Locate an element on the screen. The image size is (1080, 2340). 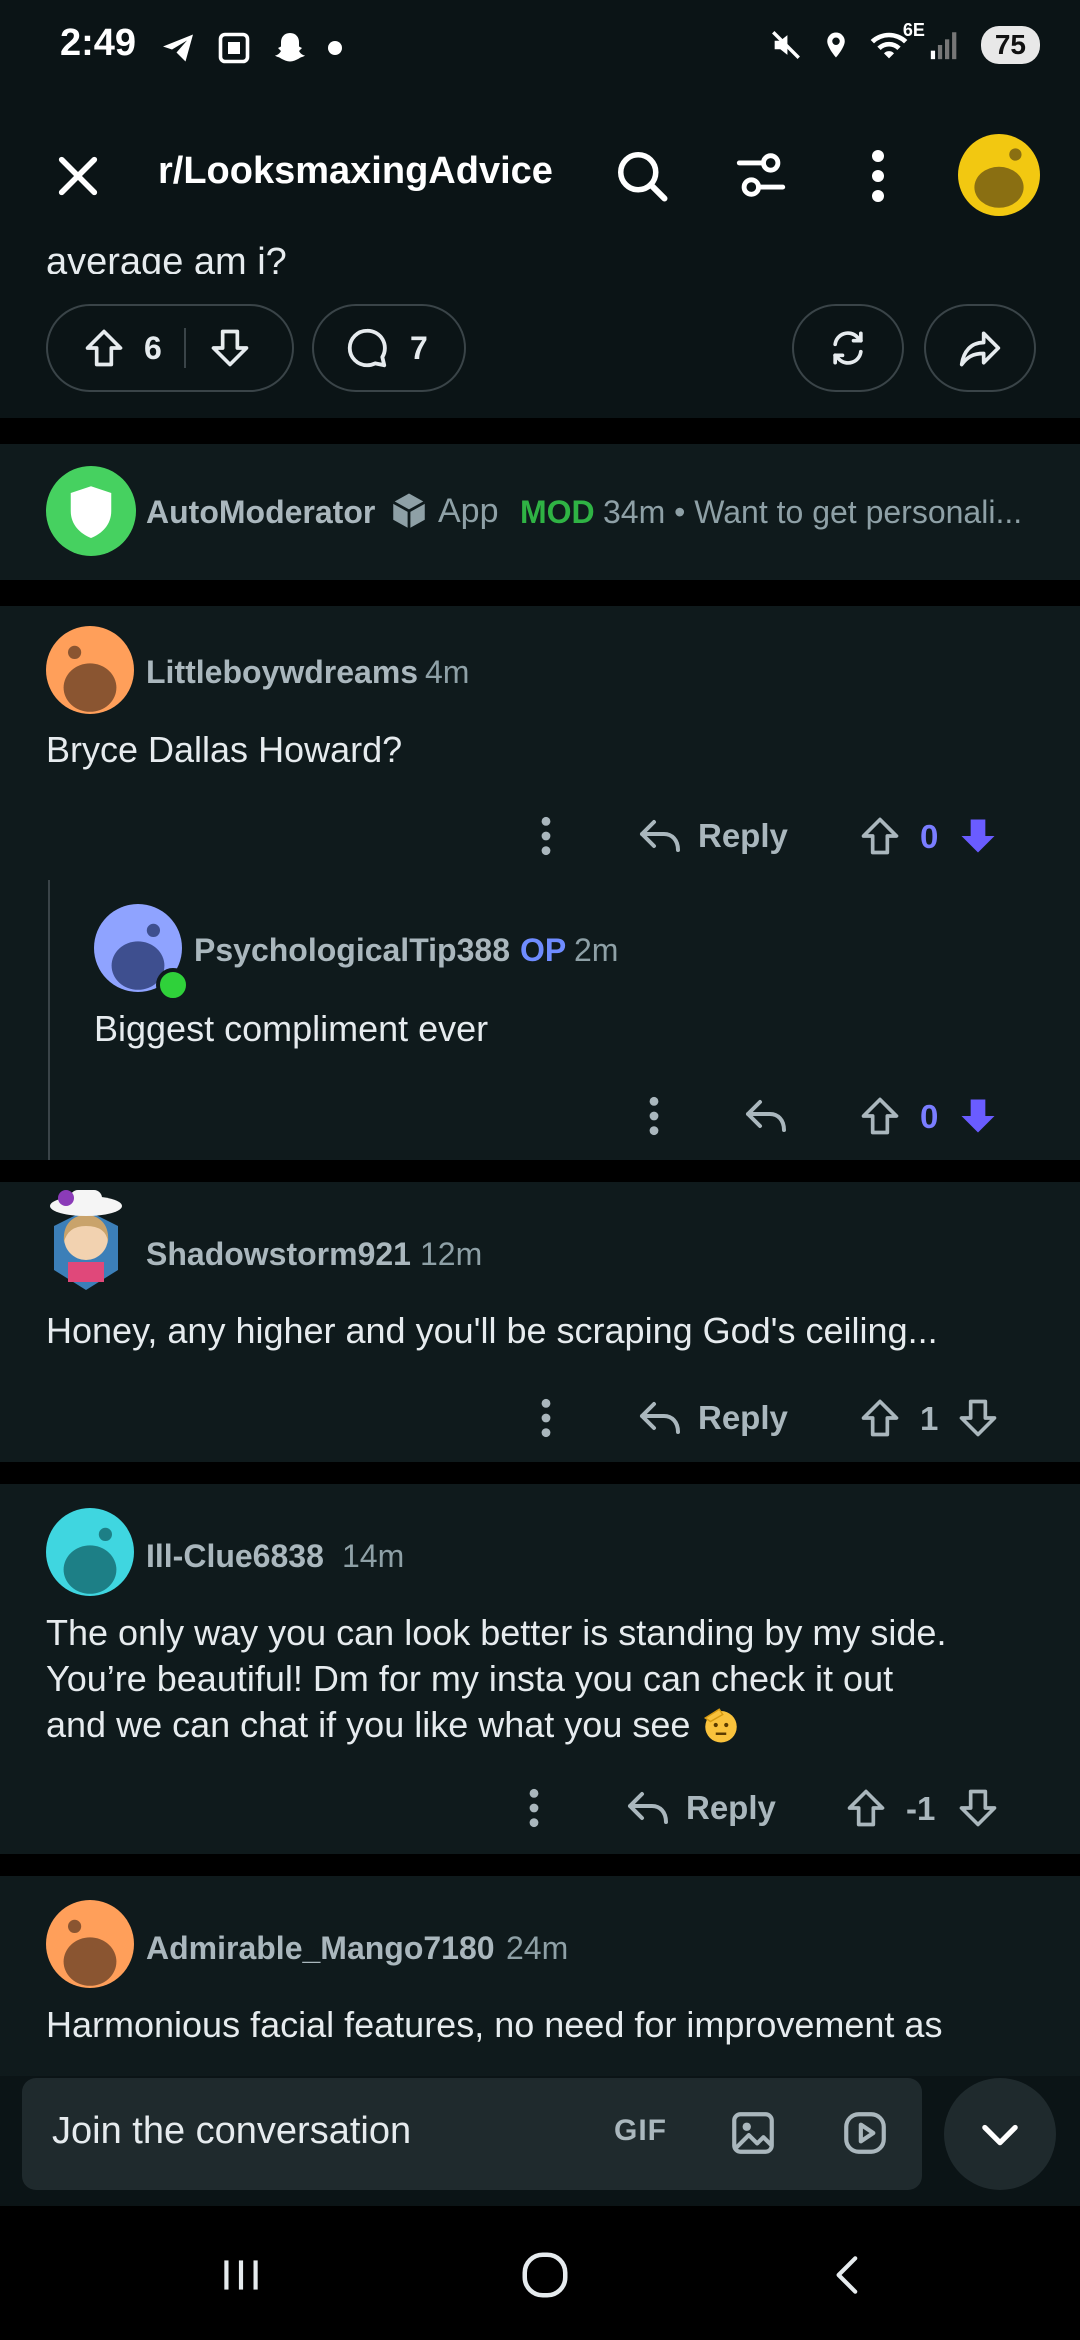
recents-button is located at coordinates (241, 2275).